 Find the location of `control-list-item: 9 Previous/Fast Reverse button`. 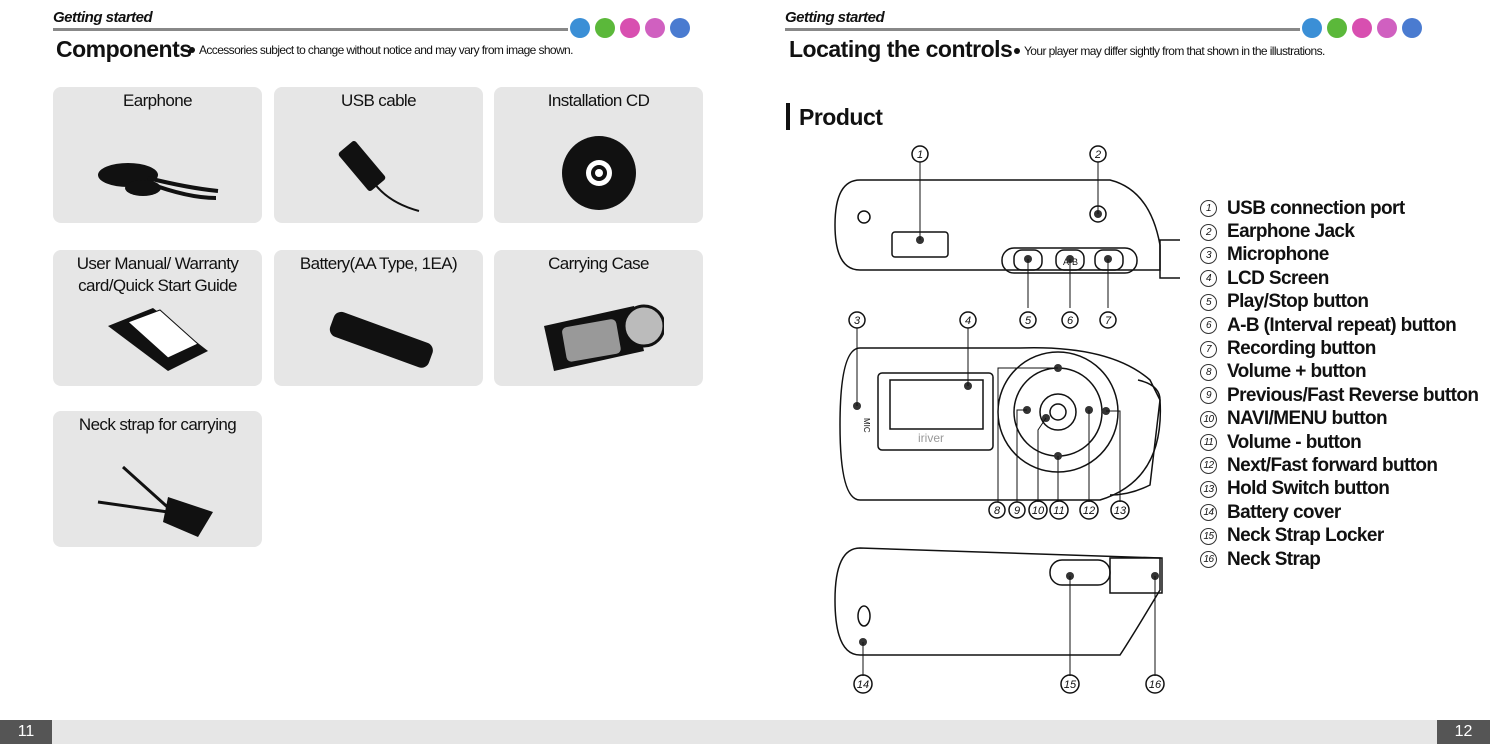

control-list-item: 9 Previous/Fast Reverse button is located at coordinates (1339, 395).